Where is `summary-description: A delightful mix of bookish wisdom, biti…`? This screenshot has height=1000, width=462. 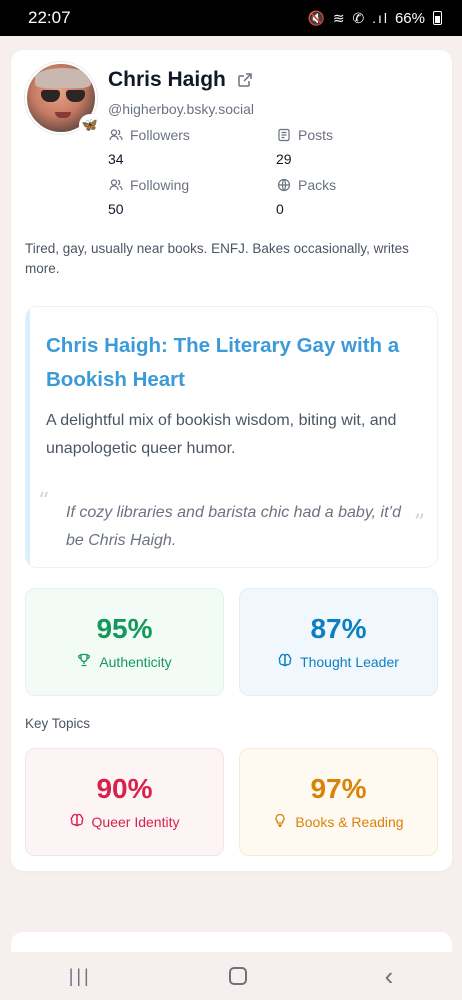
summary-description: A delightful mix of bookish wisdom, biti… is located at coordinates (221, 434).